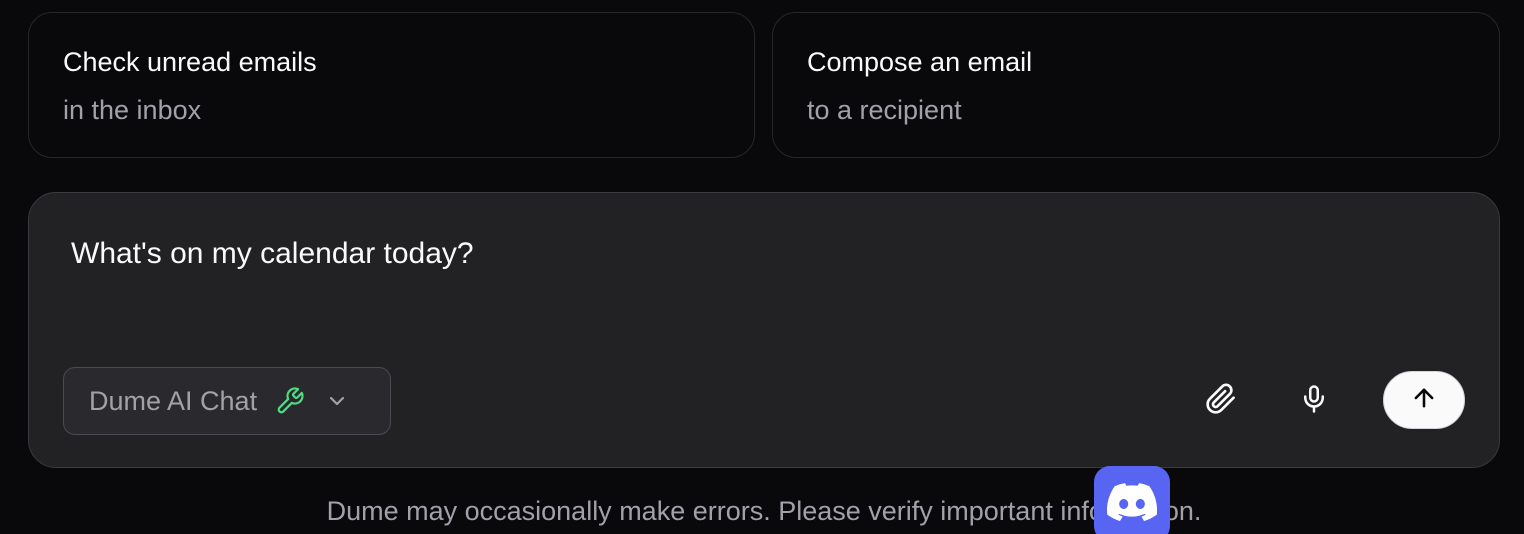 This screenshot has width=1524, height=534. What do you see at coordinates (1132, 504) in the screenshot?
I see `discord-icon` at bounding box center [1132, 504].